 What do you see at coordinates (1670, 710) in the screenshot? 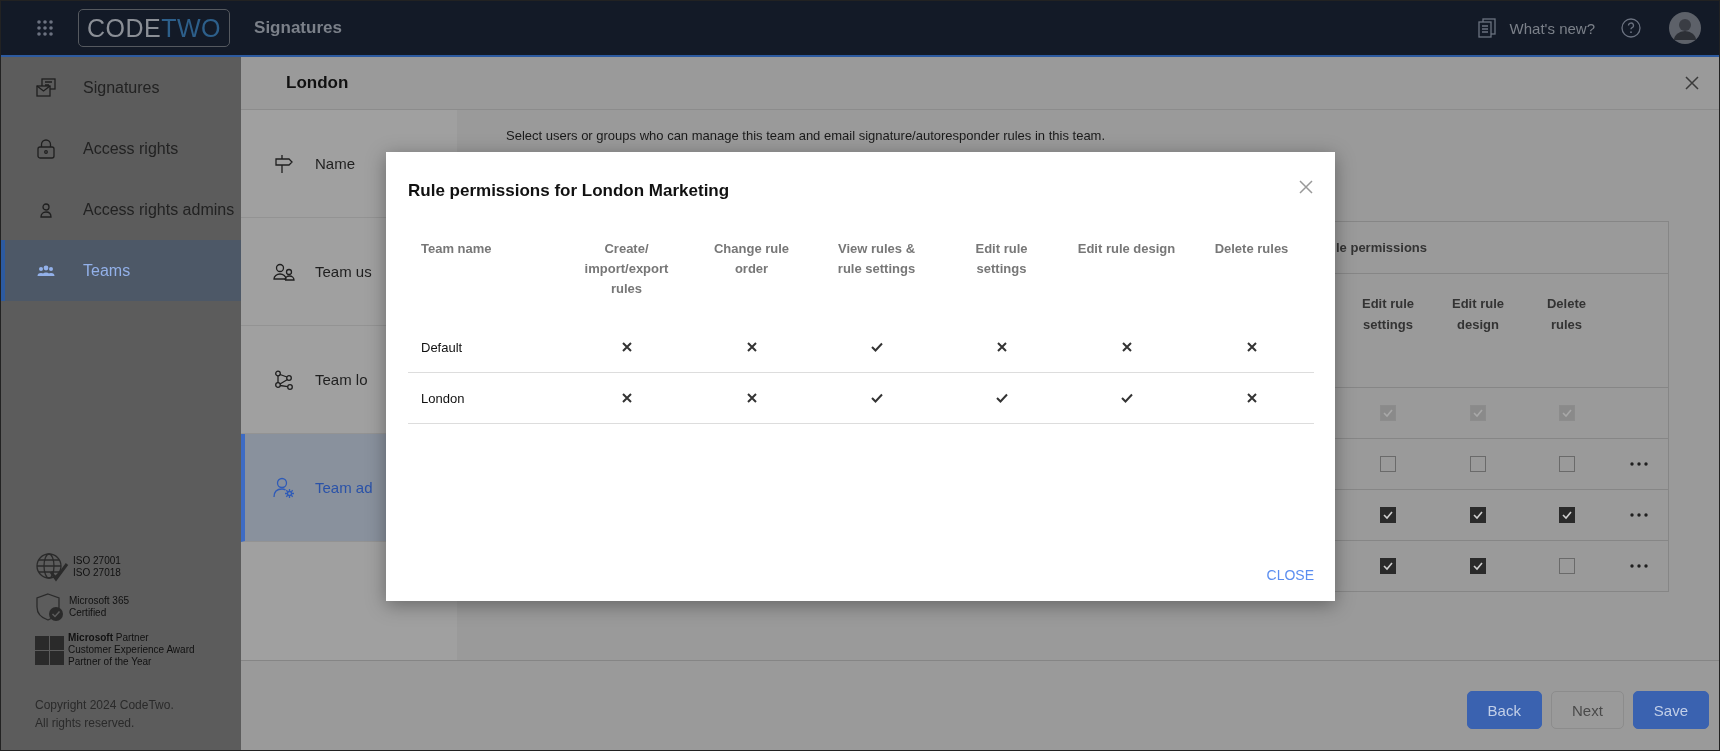
I see `footer-button: Save` at bounding box center [1670, 710].